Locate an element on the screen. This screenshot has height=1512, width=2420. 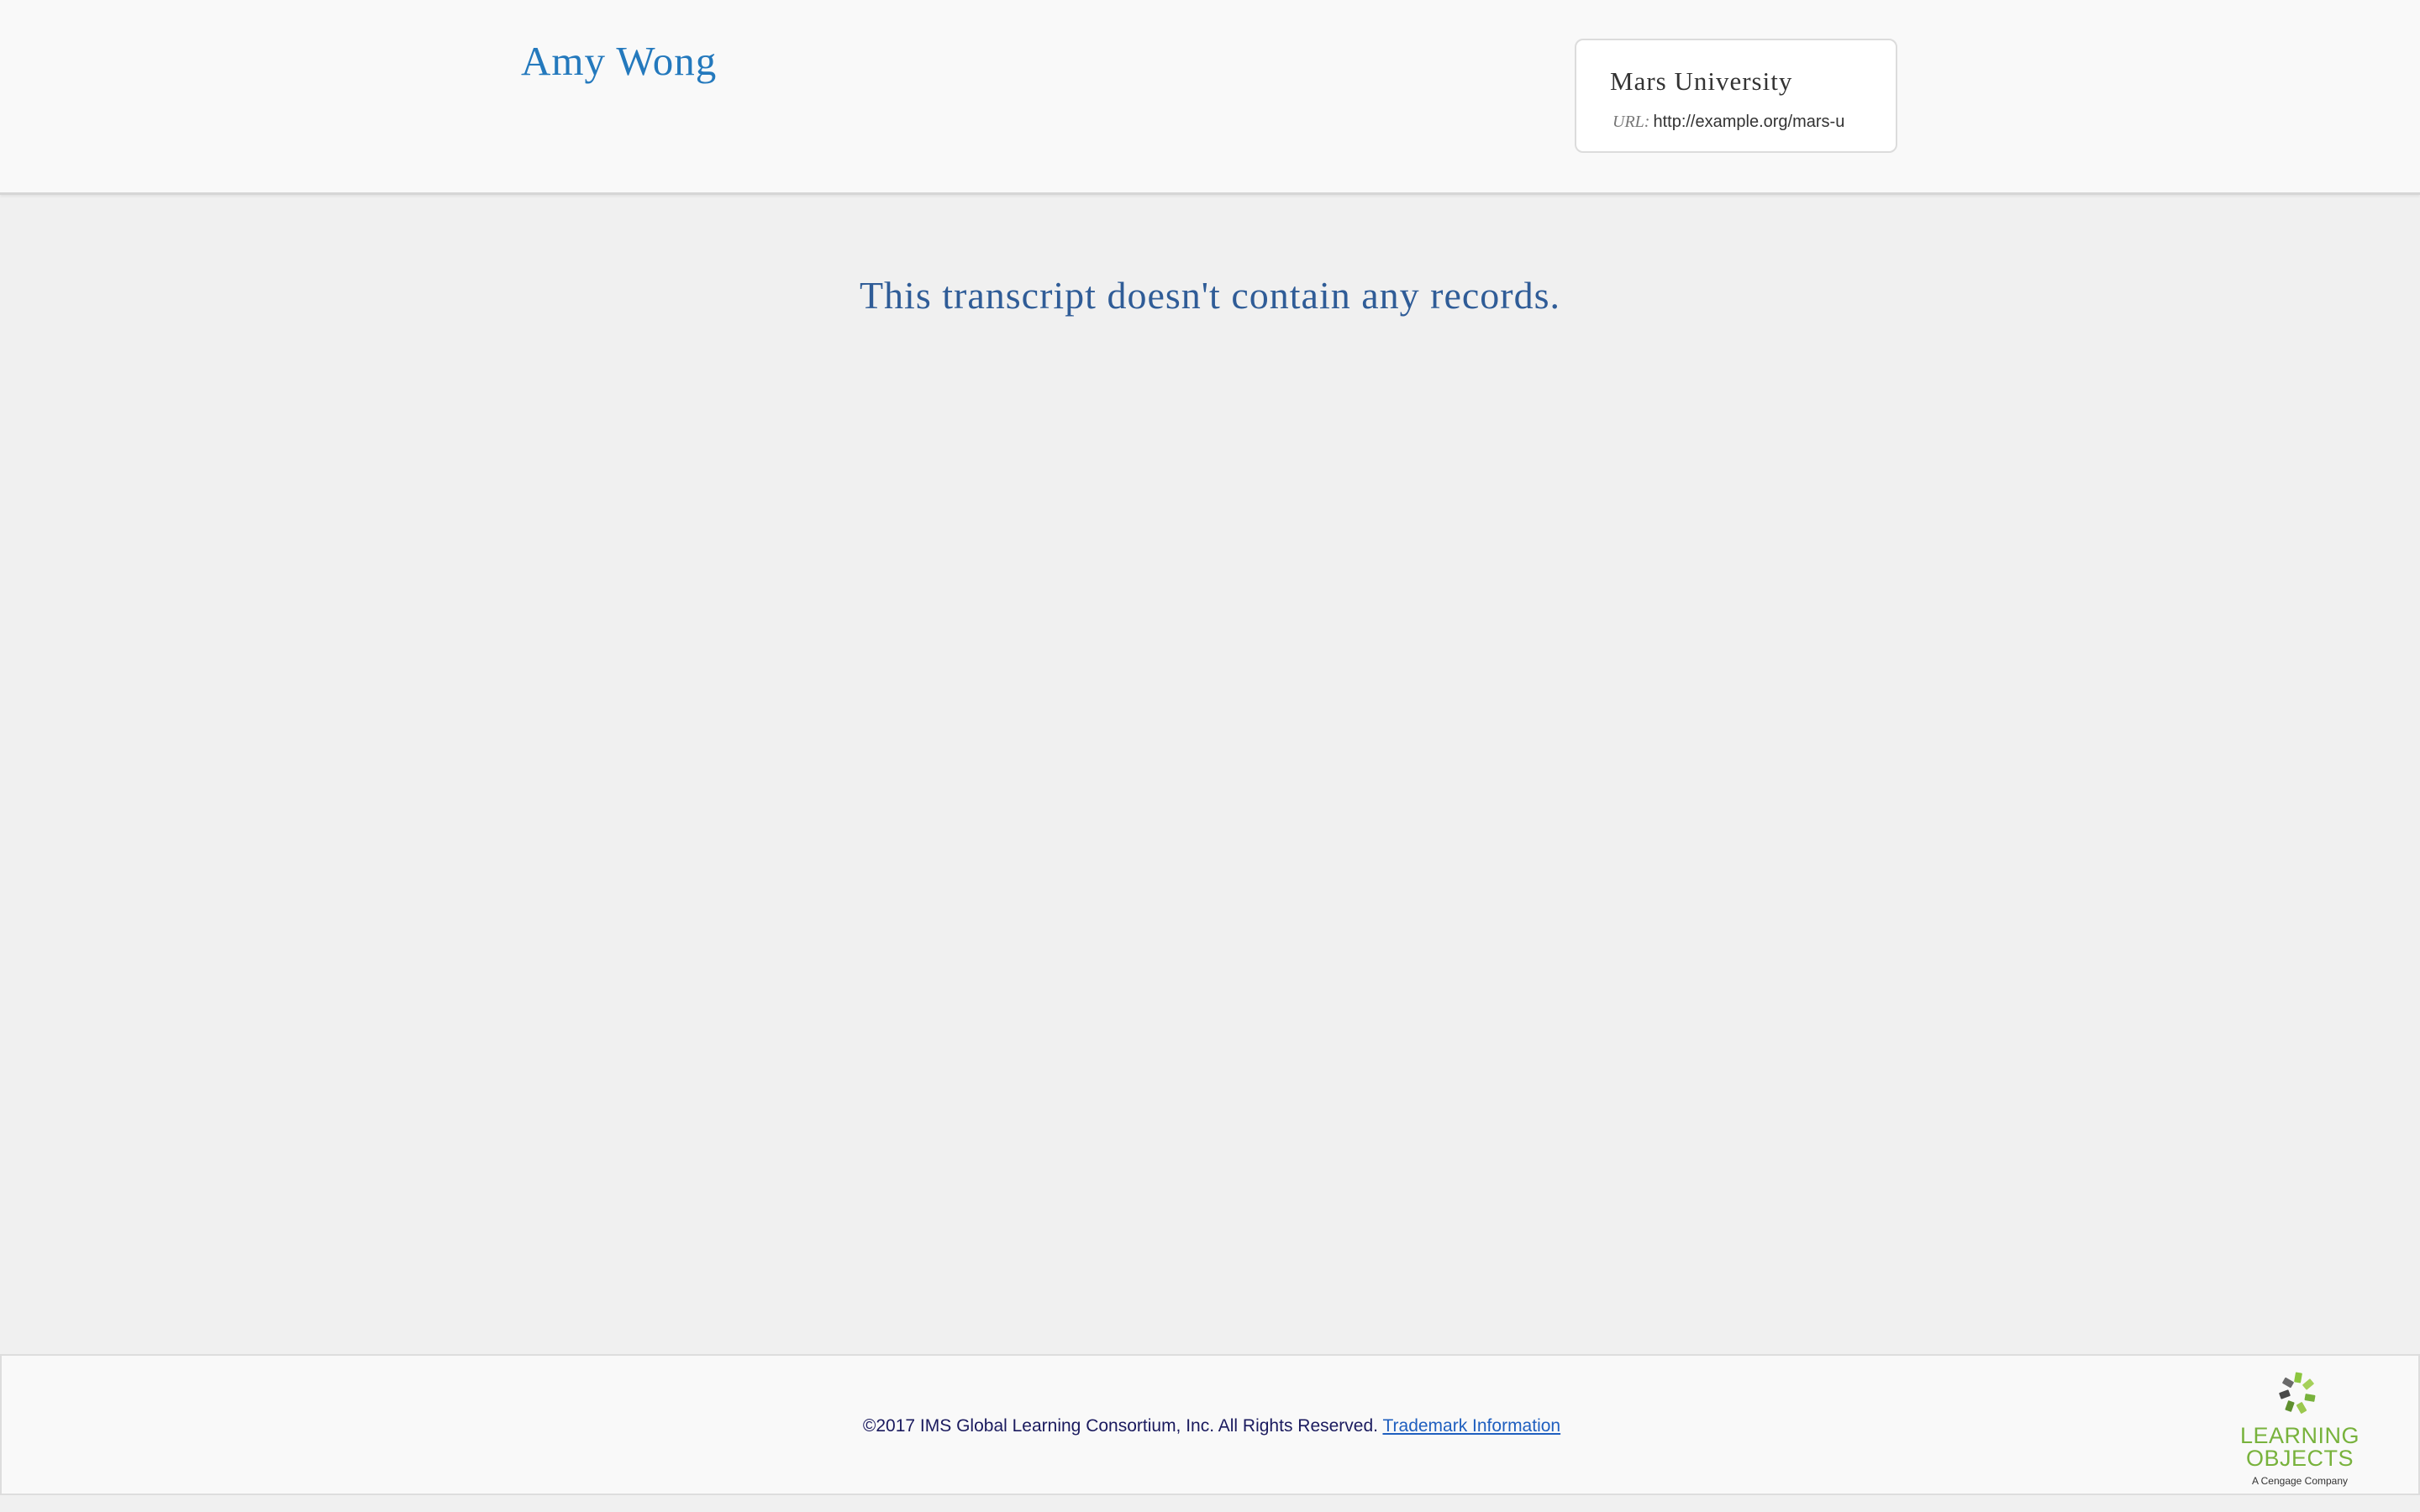
issuer-url: URL: http://example.org/mars-u is located at coordinates (1728, 122).